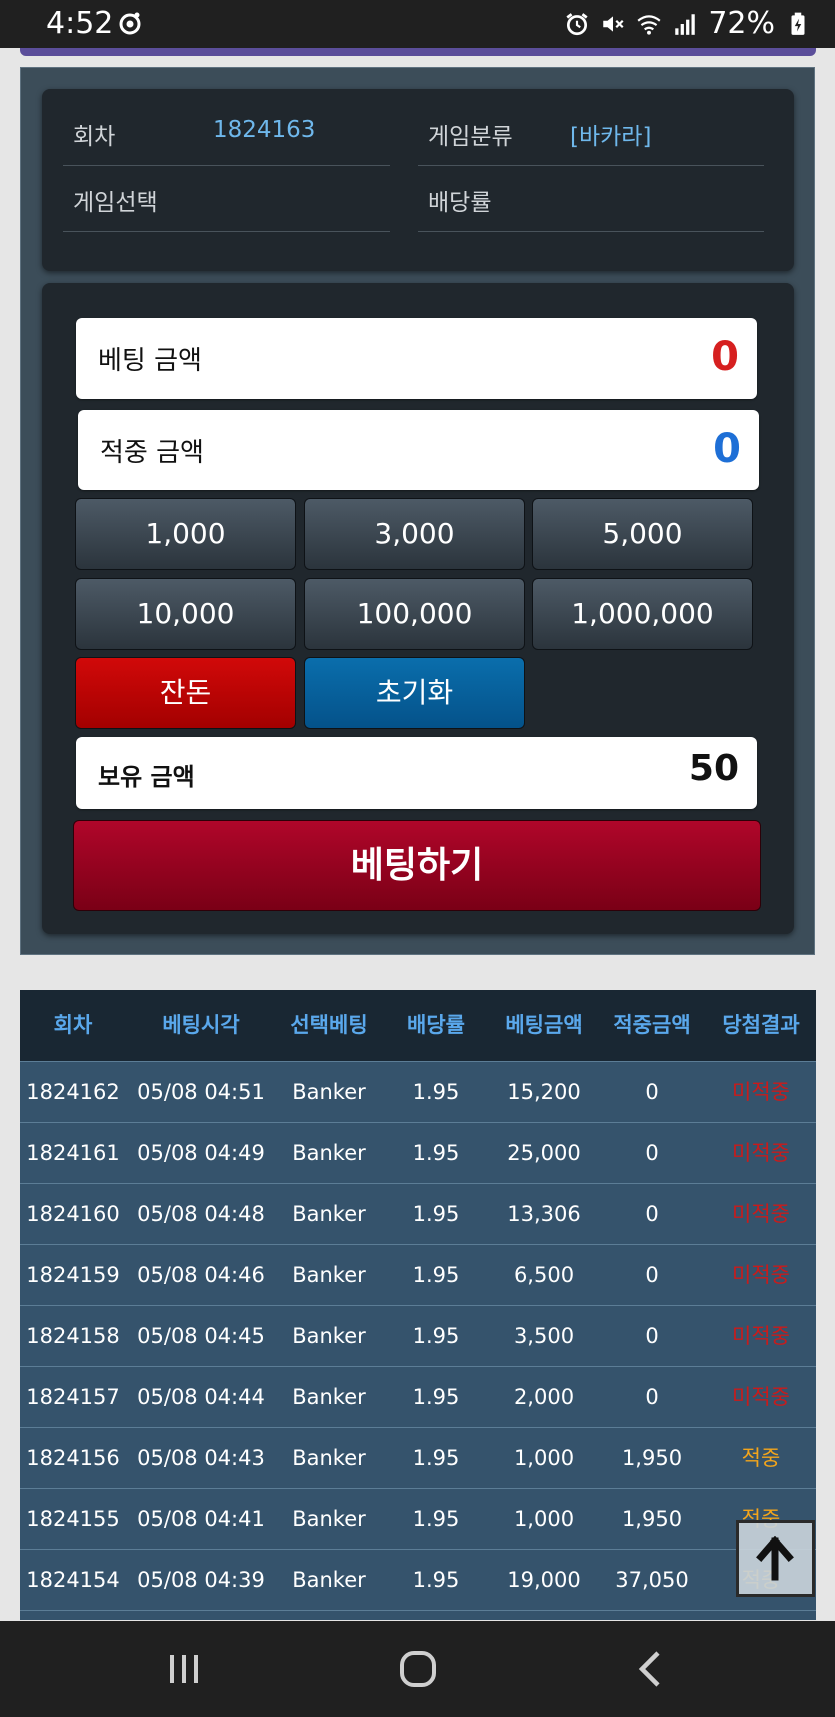 This screenshot has height=1717, width=835. What do you see at coordinates (416, 358) in the screenshot?
I see `bet-amount-field: 베팅 금액 0` at bounding box center [416, 358].